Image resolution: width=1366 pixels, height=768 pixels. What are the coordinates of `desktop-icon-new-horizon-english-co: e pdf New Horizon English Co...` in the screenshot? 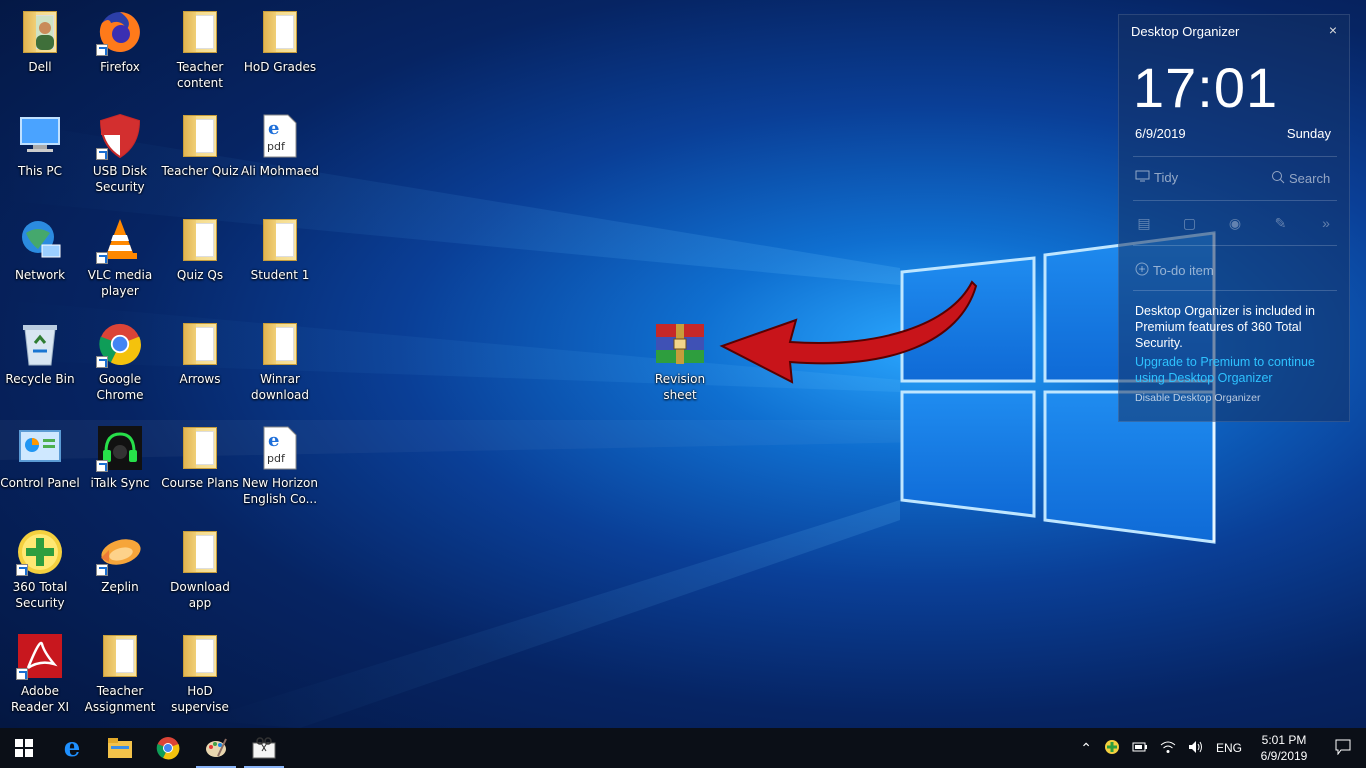 It's located at (280, 474).